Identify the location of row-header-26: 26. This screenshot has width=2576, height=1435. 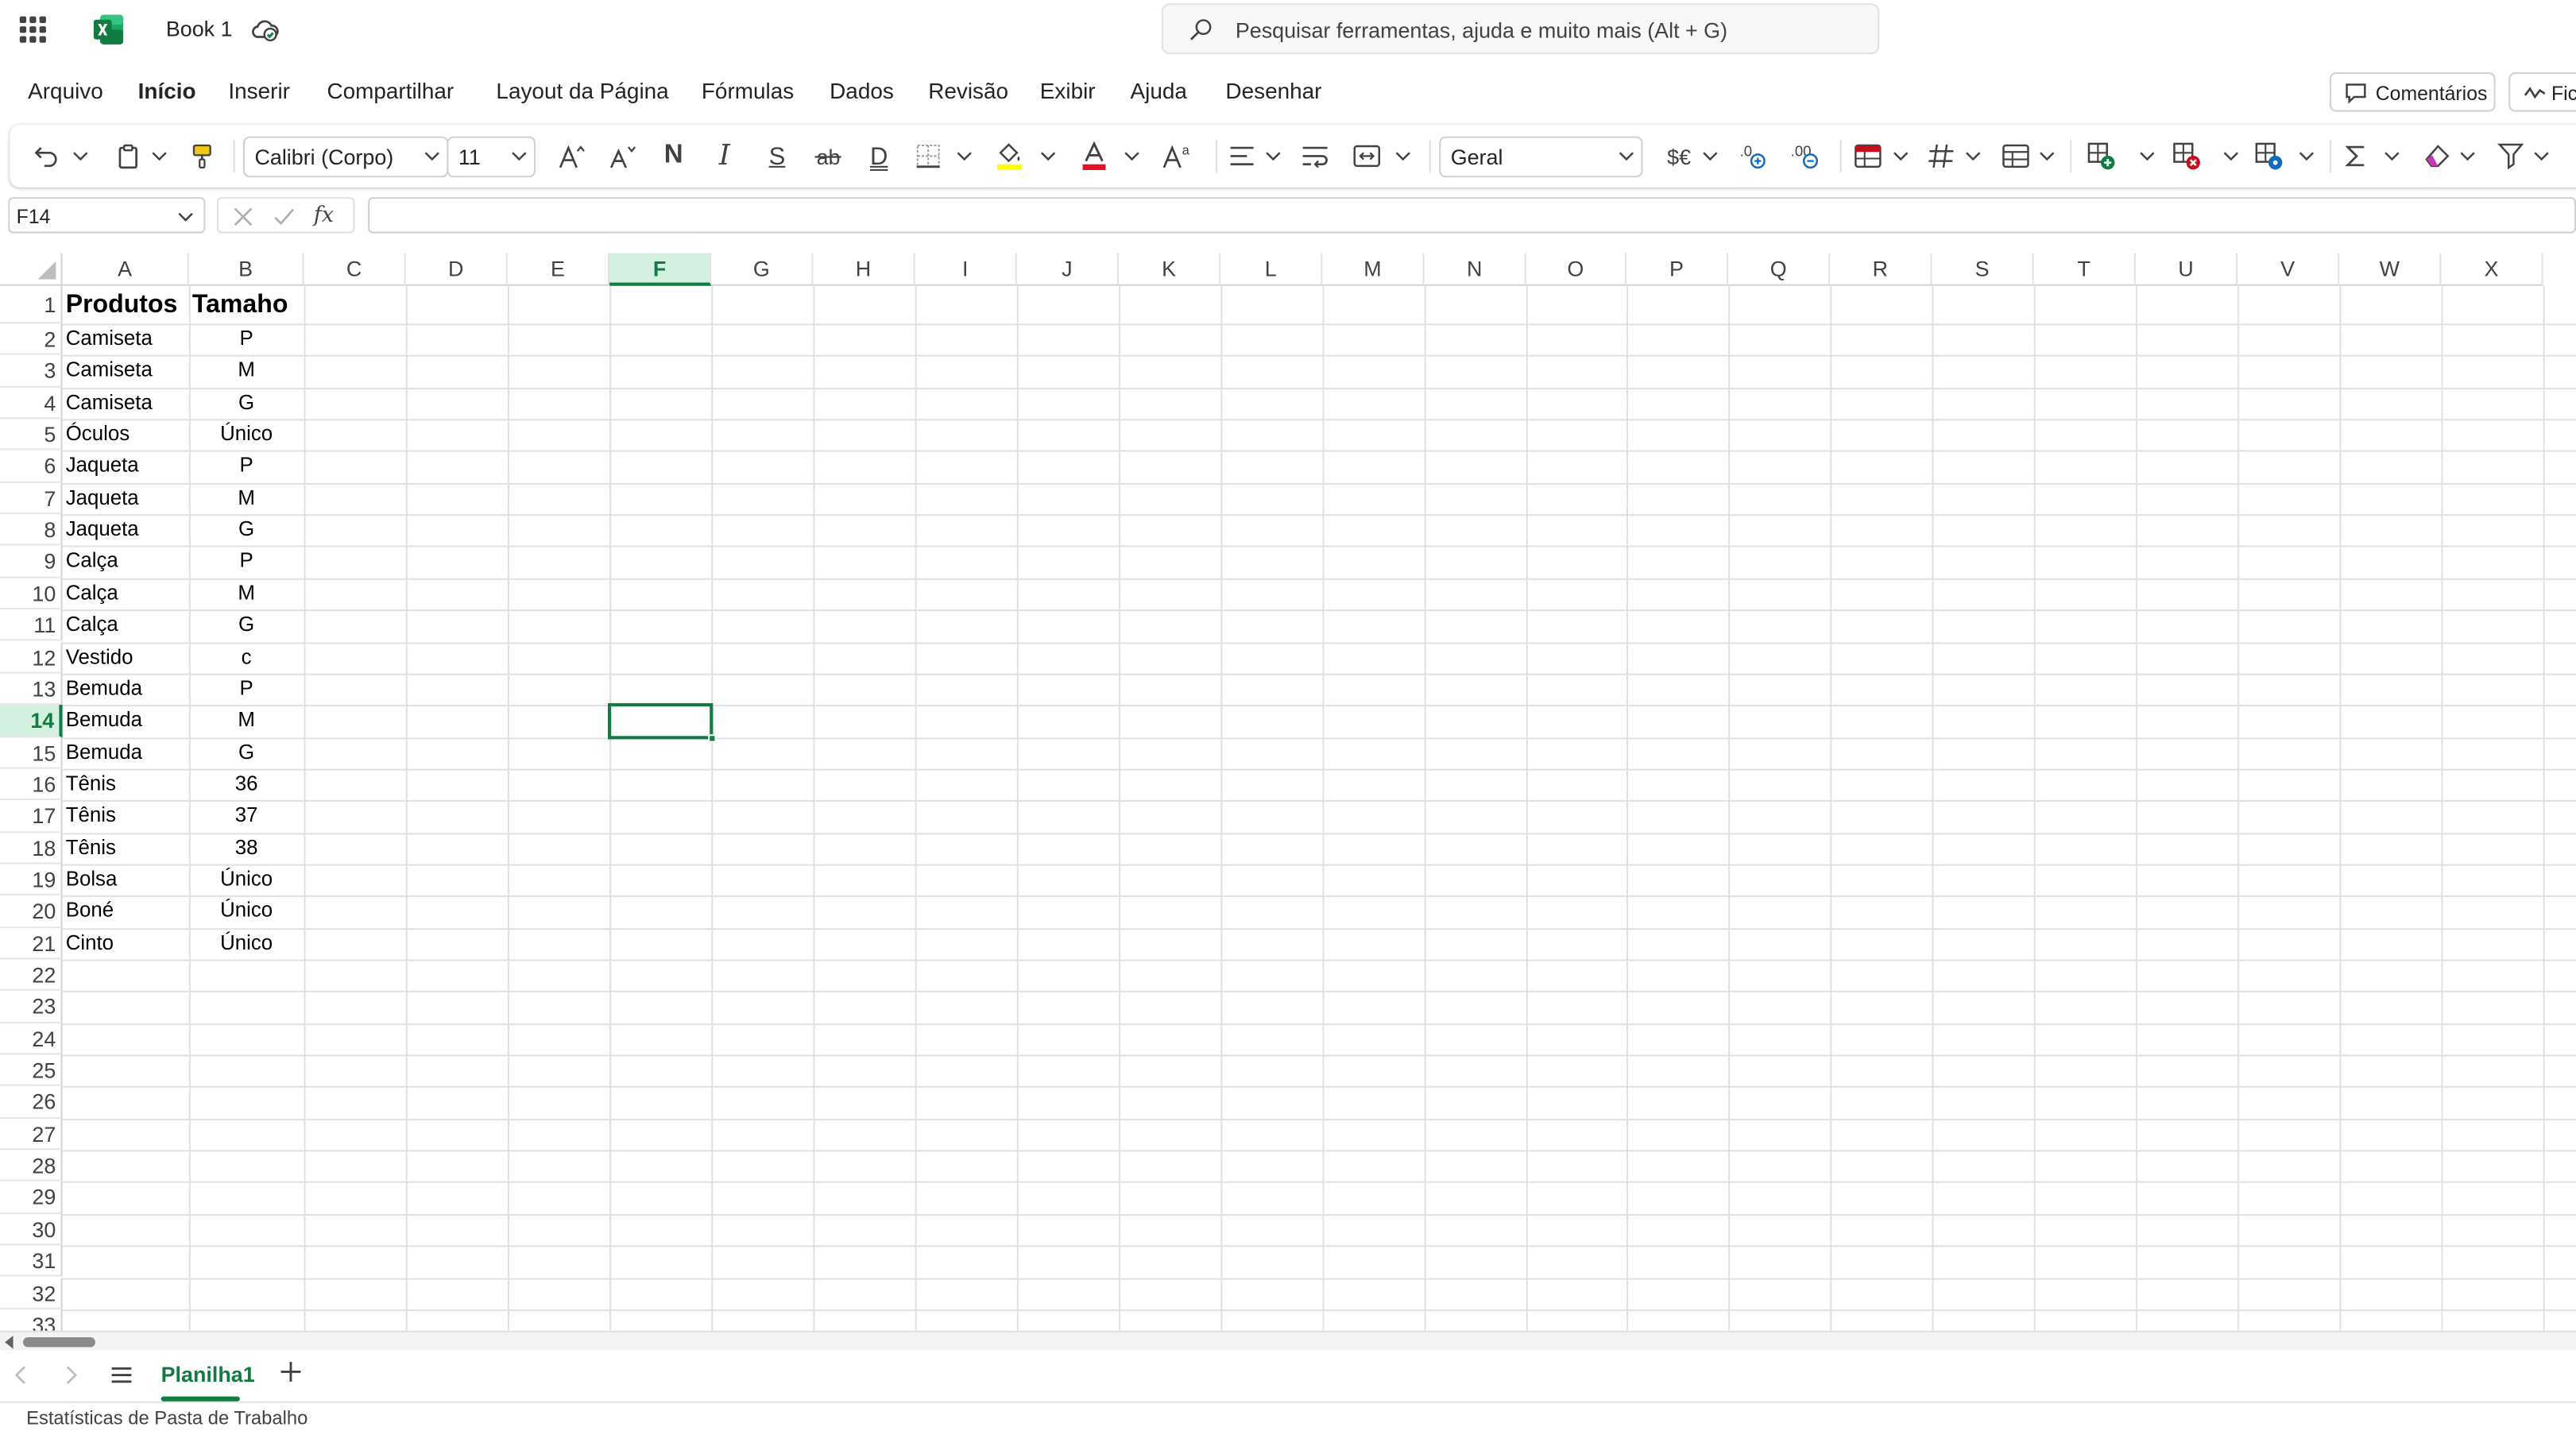
(31, 1102).